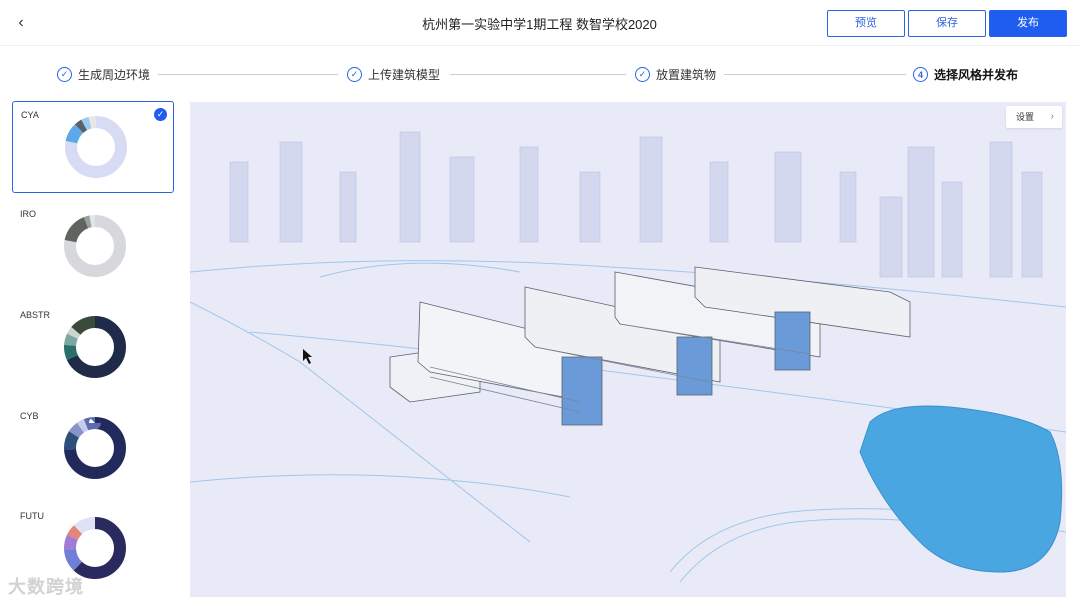  I want to click on settings-label: 设置, so click(1025, 117).